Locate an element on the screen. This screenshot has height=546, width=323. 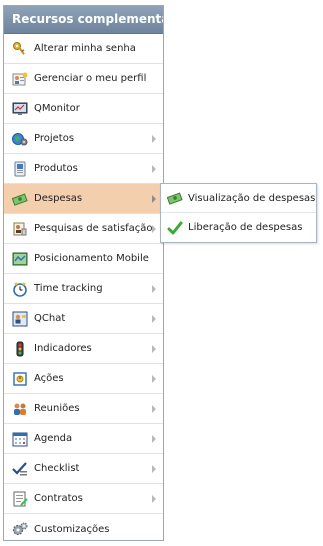
actions-icon is located at coordinates (20, 379).